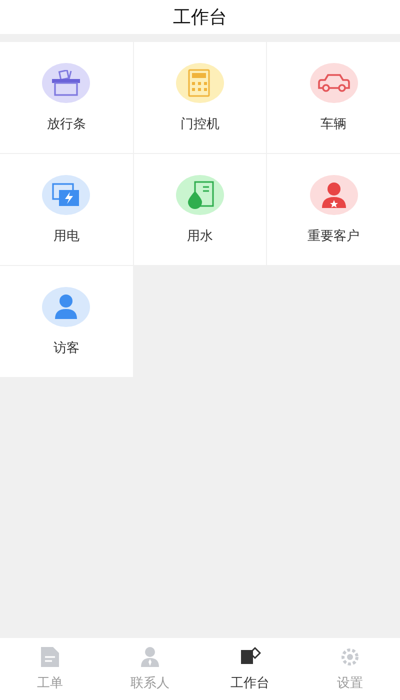 The height and width of the screenshot is (700, 400). What do you see at coordinates (200, 17) in the screenshot?
I see `page-title: 工作台` at bounding box center [200, 17].